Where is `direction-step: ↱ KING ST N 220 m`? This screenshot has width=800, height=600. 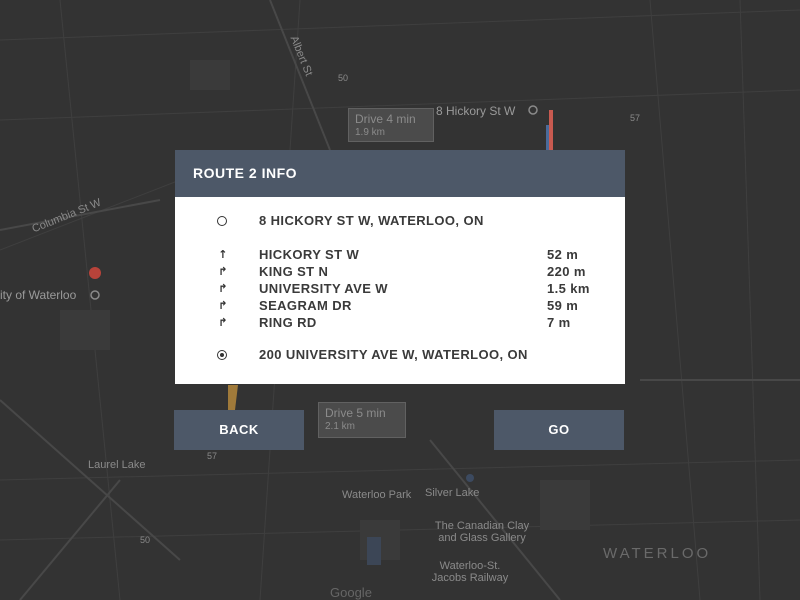 direction-step: ↱ KING ST N 220 m is located at coordinates (400, 271).